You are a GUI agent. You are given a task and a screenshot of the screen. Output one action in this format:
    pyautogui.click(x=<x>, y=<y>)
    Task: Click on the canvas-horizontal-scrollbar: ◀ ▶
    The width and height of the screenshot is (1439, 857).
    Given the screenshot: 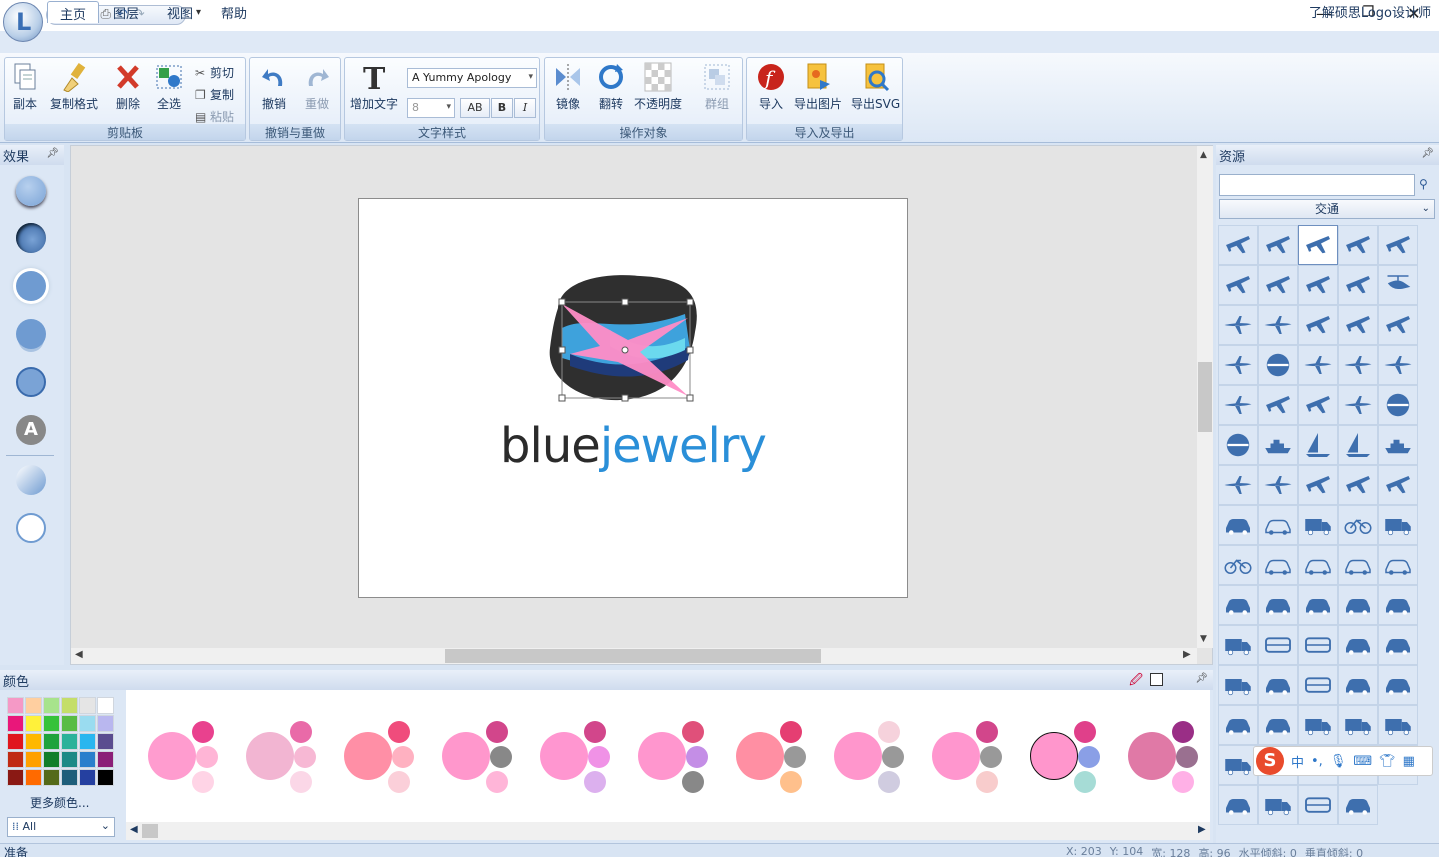 What is the action you would take?
    pyautogui.click(x=634, y=656)
    